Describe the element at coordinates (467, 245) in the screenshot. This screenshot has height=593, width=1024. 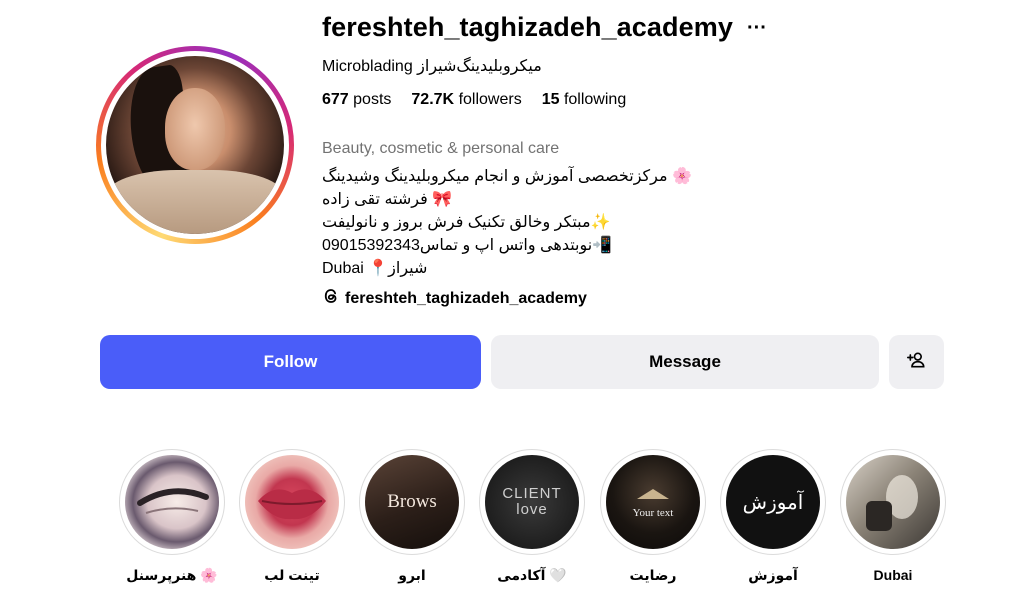
I see `bio-line: نوبتدهی واتس اپ و تماس09015392343📲` at that location.